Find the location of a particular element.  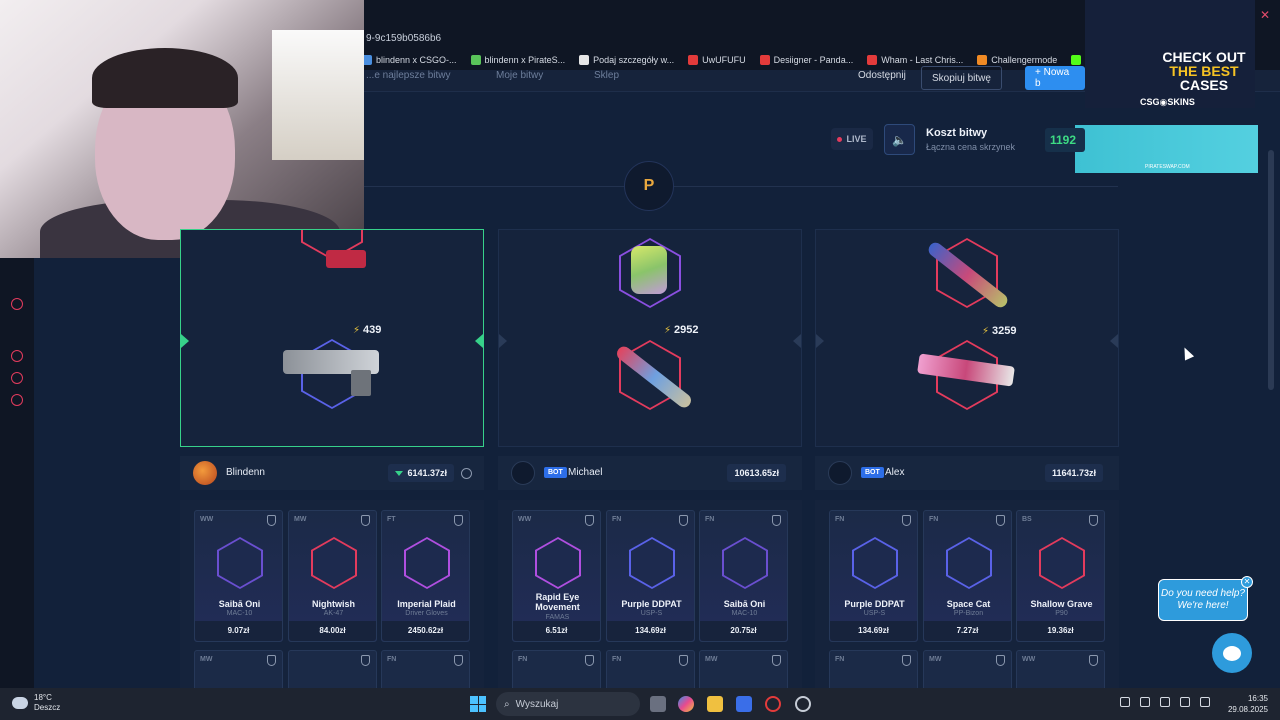

extensions-icon is located at coordinates (17, 378).